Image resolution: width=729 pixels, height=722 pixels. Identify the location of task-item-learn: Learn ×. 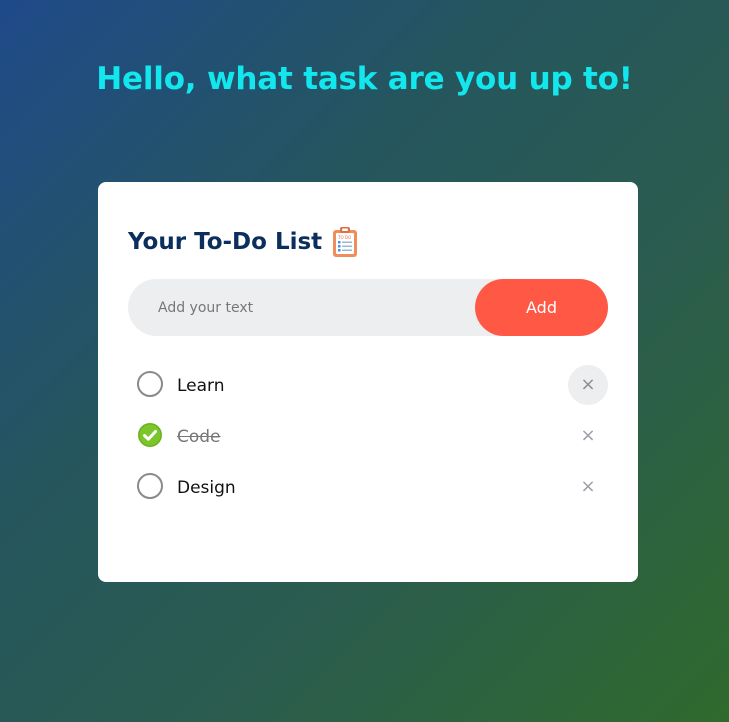
(368, 385).